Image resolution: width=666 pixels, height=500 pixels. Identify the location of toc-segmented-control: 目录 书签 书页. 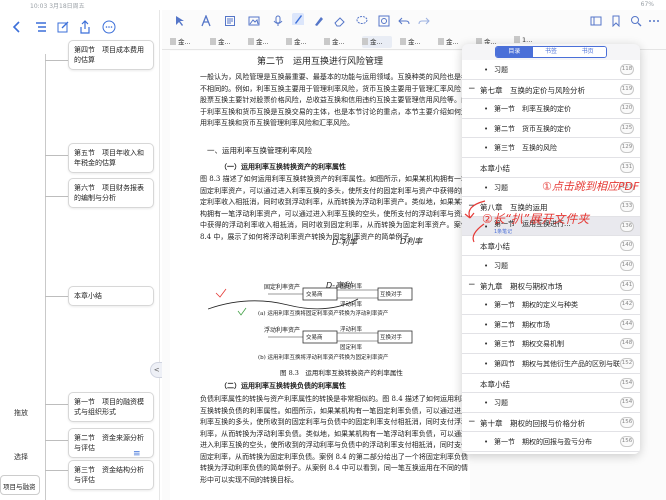
(551, 52).